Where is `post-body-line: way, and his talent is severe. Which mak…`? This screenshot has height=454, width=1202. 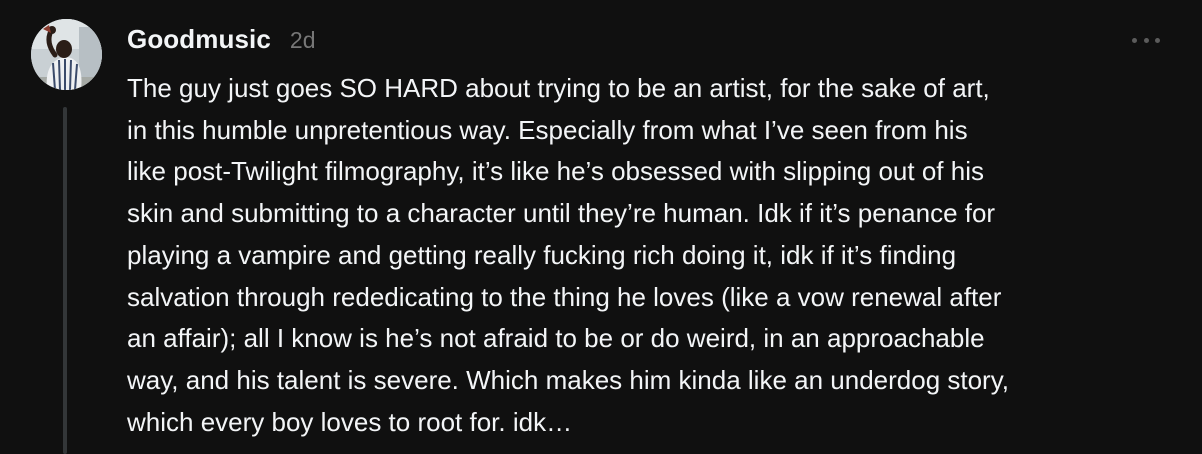 post-body-line: way, and his talent is severe. Which mak… is located at coordinates (568, 379).